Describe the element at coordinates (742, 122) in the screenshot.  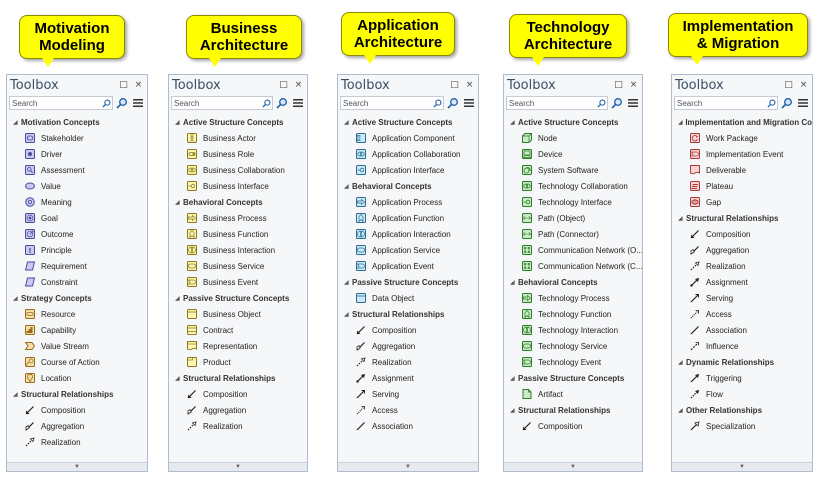
I see `section-header: ◢ Implementation and Migration Co` at that location.